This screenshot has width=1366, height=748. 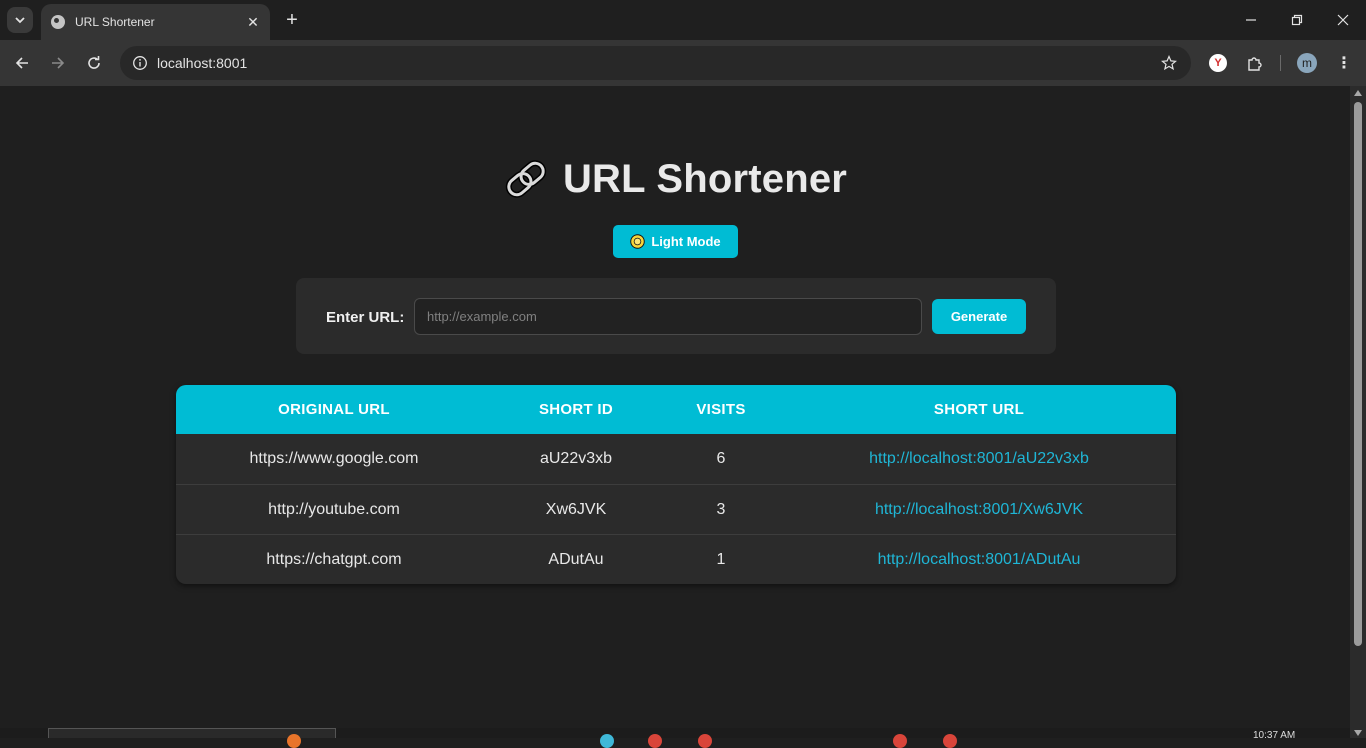 I want to click on chevron-down-icon, so click(x=20, y=20).